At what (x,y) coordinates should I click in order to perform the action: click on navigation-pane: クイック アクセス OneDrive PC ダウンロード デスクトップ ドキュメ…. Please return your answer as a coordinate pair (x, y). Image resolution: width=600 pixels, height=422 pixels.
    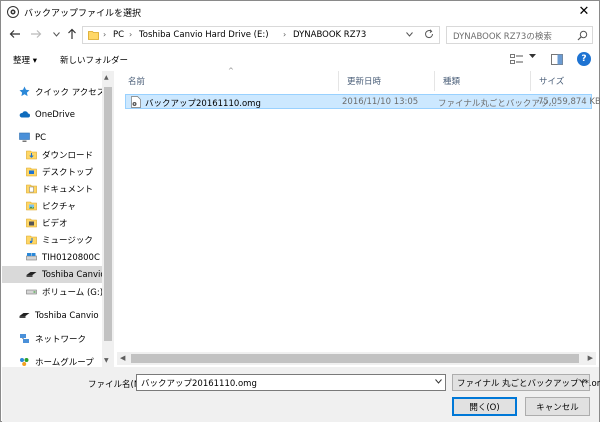
    Looking at the image, I should click on (58, 219).